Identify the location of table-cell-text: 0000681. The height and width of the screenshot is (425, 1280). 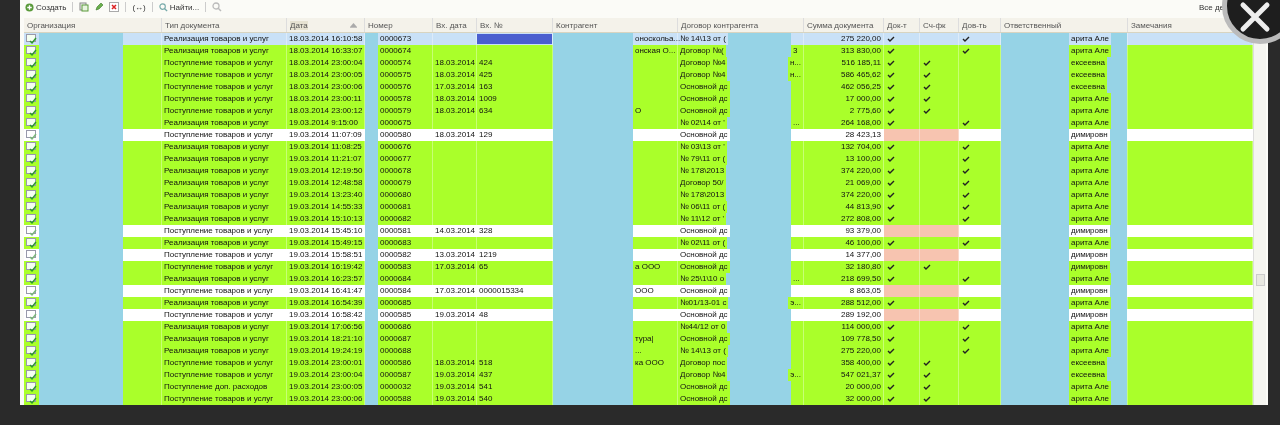
(396, 207).